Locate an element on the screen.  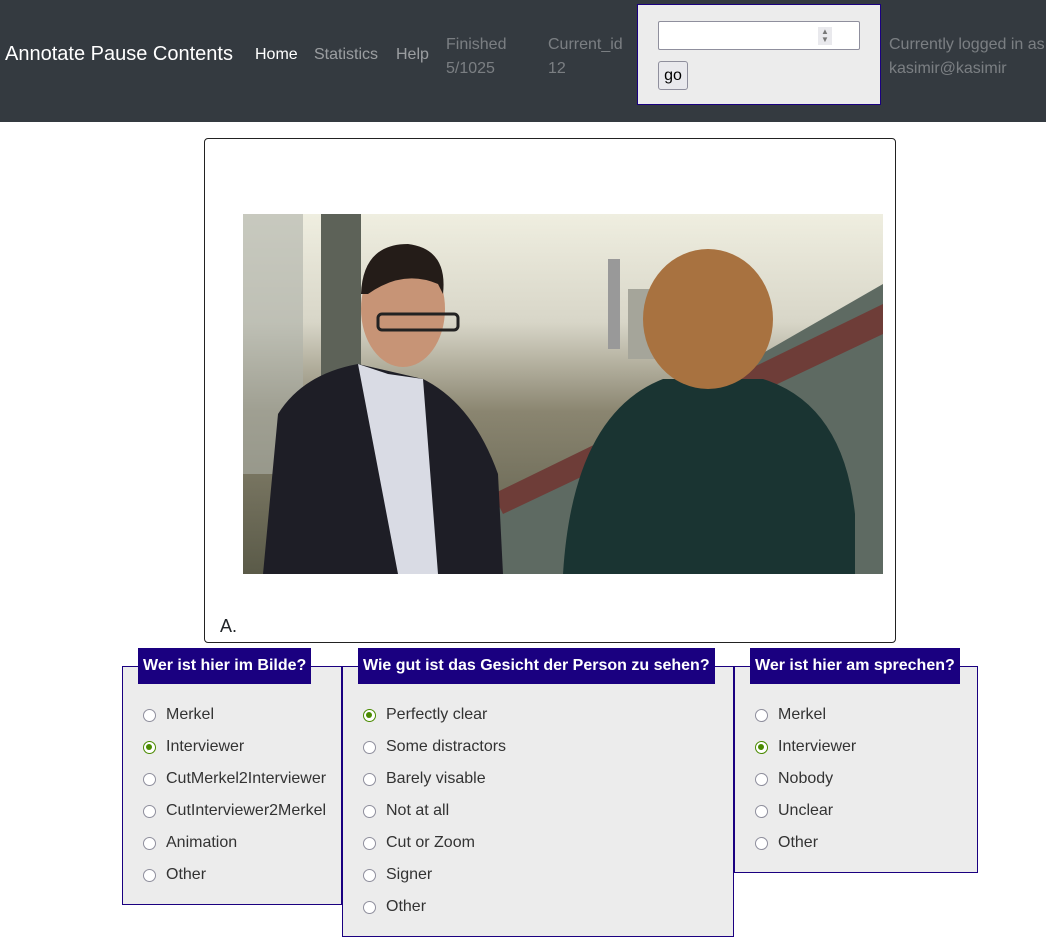
radio-label: Barely visable is located at coordinates (436, 778).